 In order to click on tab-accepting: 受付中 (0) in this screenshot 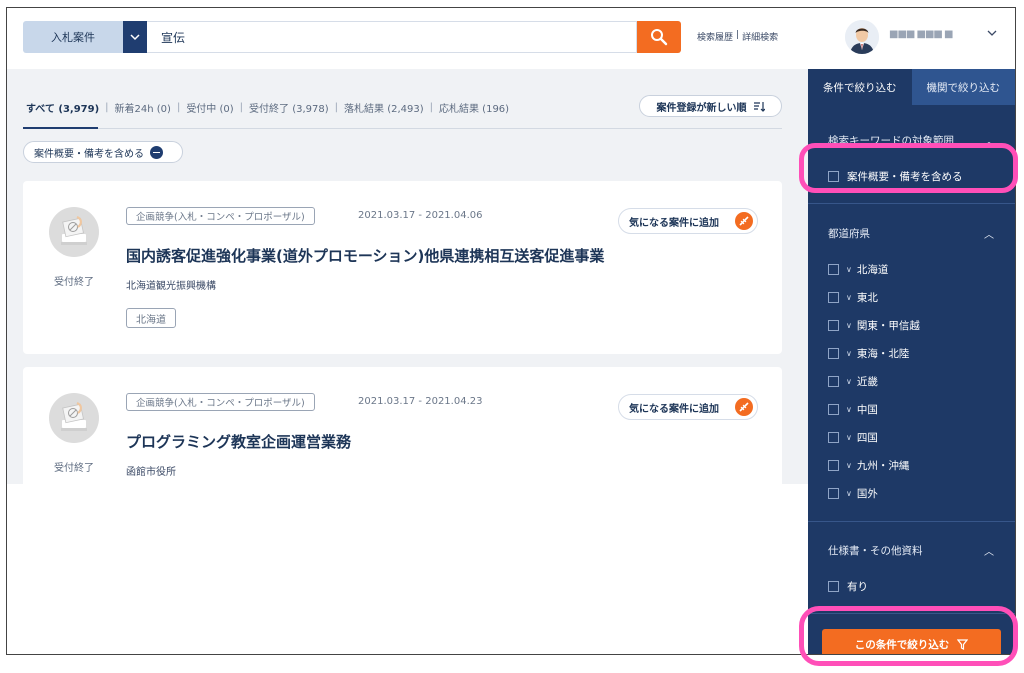, I will do `click(209, 107)`.